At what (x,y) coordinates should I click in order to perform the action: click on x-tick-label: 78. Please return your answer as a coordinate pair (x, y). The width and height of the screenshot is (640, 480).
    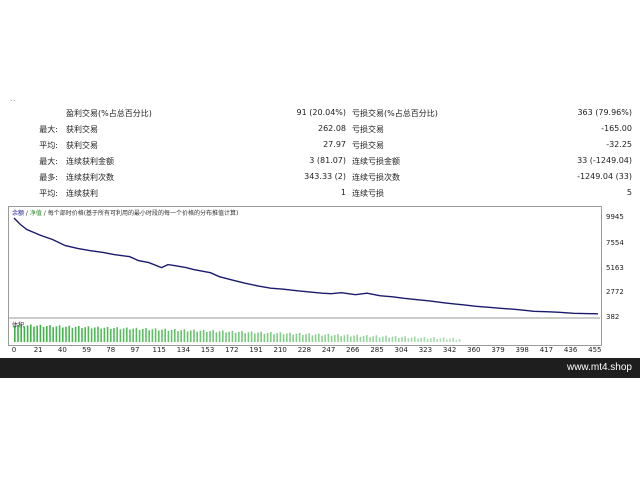
    Looking at the image, I should click on (111, 350).